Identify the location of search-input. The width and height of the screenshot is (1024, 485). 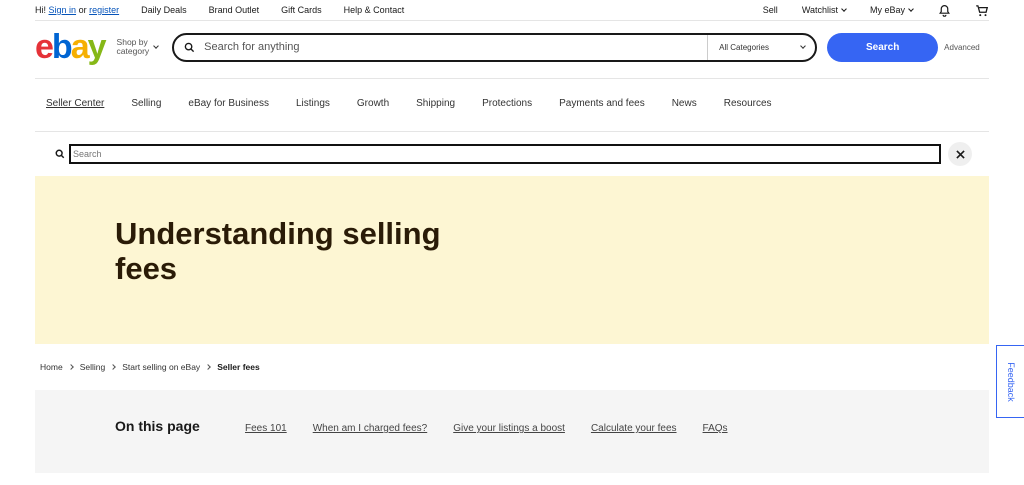
(456, 47).